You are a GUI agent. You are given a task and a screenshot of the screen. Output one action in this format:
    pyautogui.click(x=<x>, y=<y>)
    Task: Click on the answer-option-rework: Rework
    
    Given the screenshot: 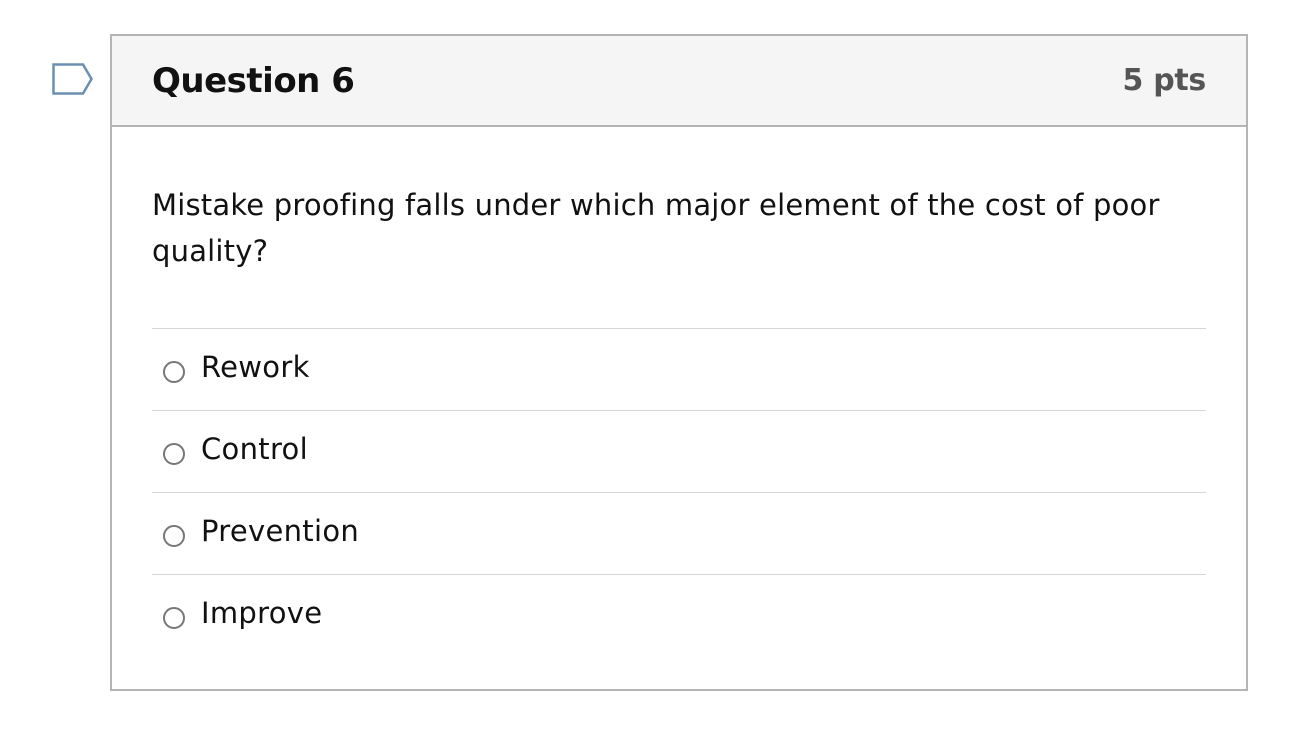 What is the action you would take?
    pyautogui.click(x=679, y=370)
    